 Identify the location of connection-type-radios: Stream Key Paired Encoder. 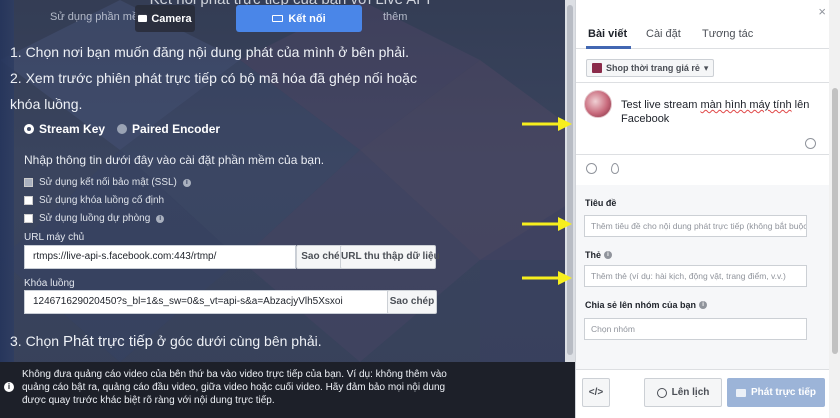
(122, 129).